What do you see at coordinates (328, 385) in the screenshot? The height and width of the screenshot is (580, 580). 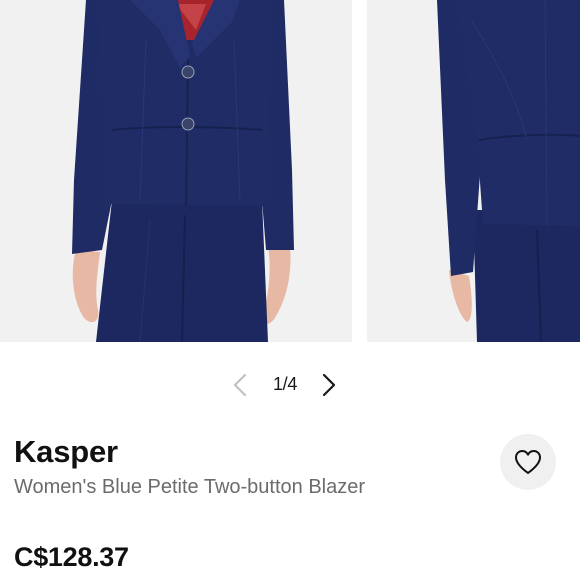 I see `chevron-right-icon` at bounding box center [328, 385].